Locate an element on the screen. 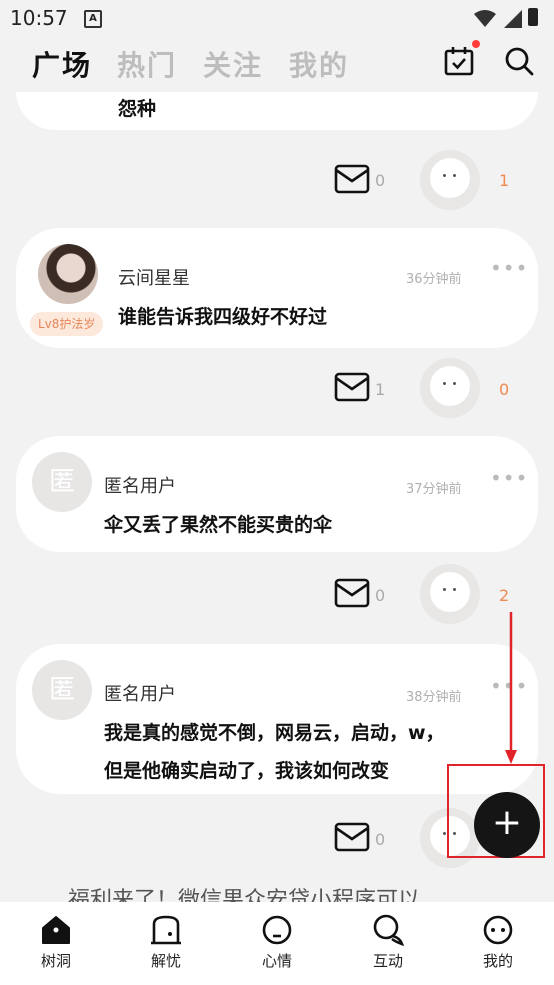  nav-item-treehole: 树洞 is located at coordinates (56, 942).